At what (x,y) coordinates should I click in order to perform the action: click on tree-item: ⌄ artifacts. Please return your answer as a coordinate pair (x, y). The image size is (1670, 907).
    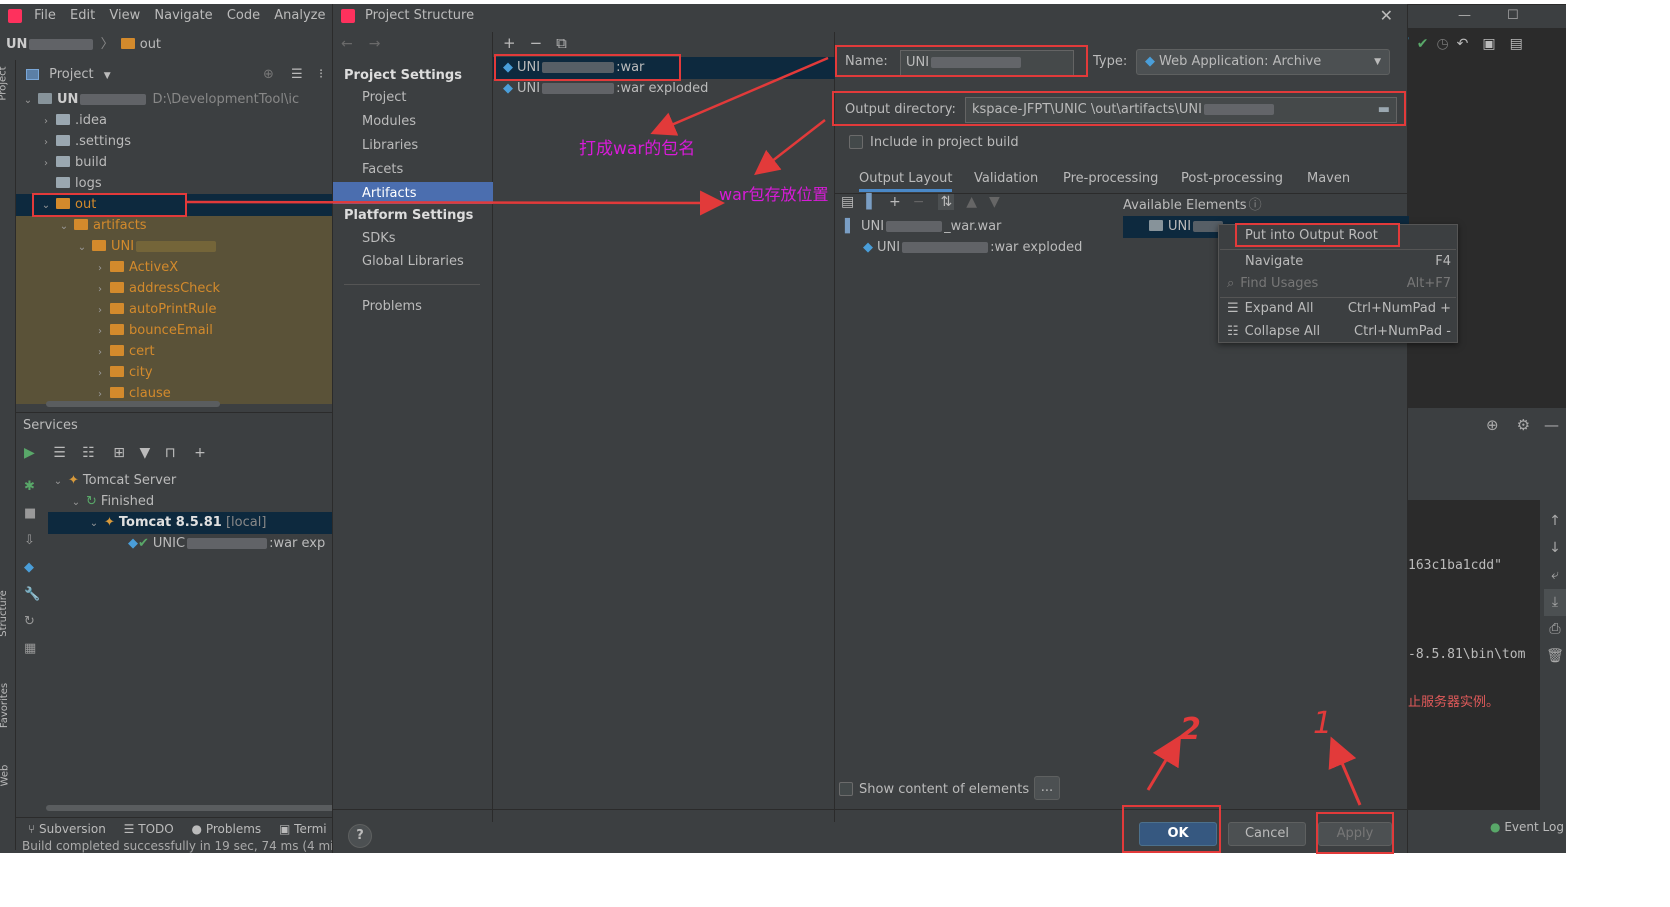
    Looking at the image, I should click on (102, 225).